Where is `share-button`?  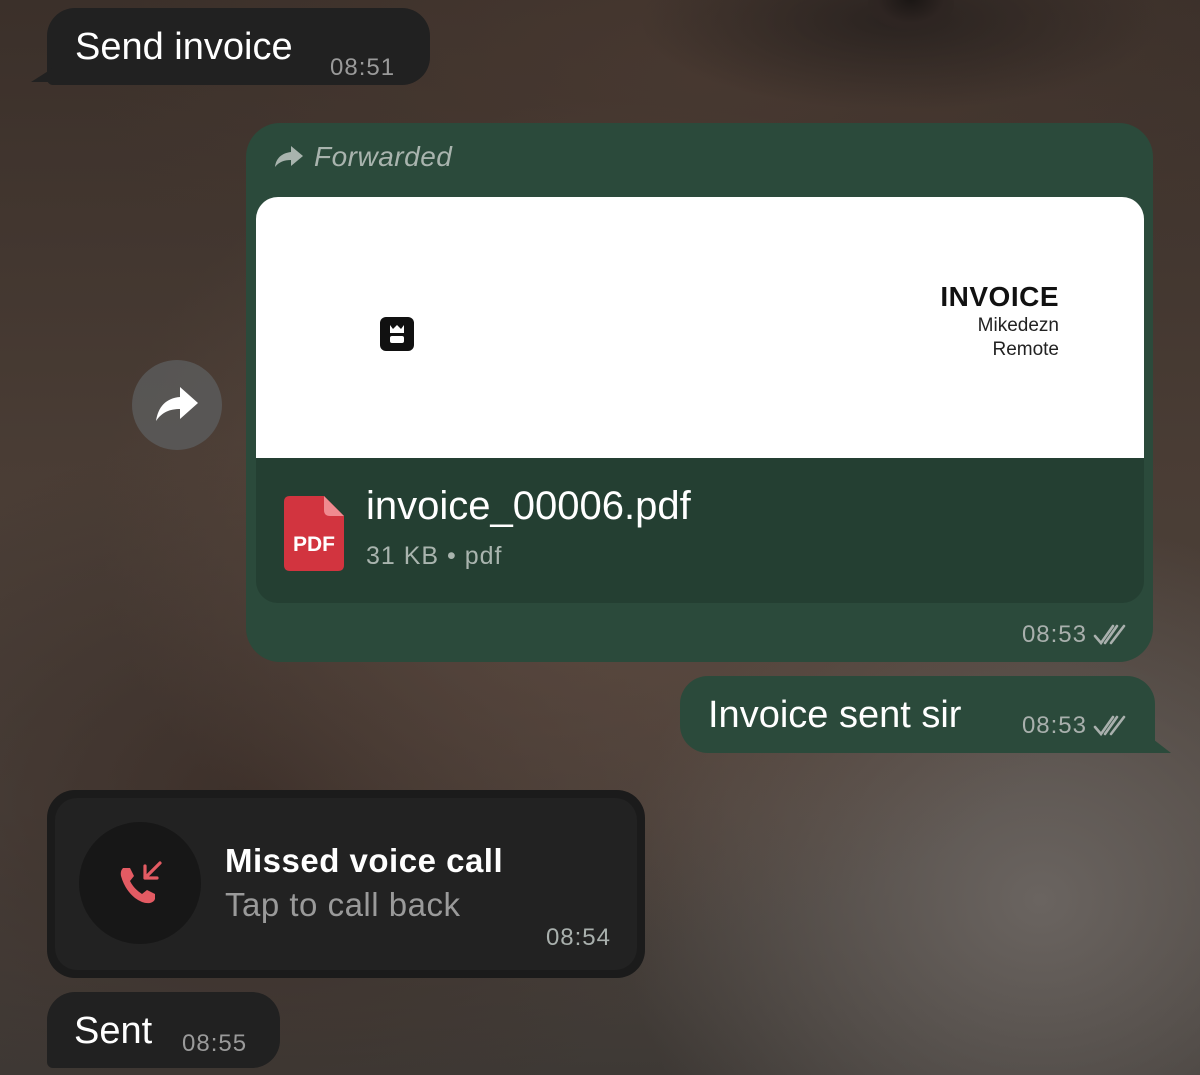
share-button is located at coordinates (177, 405).